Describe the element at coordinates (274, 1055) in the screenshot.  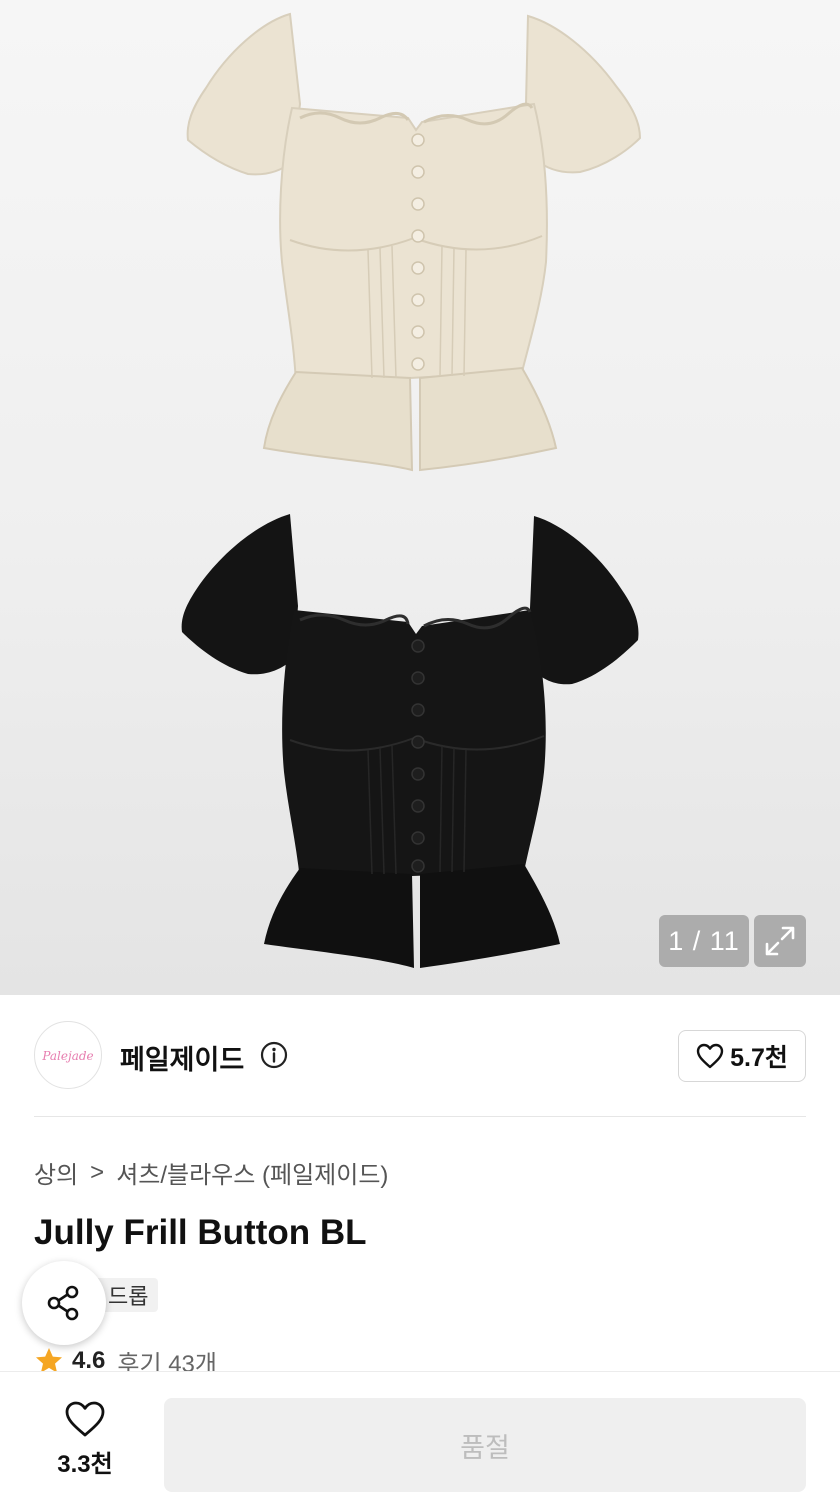
I see `info-icon` at that location.